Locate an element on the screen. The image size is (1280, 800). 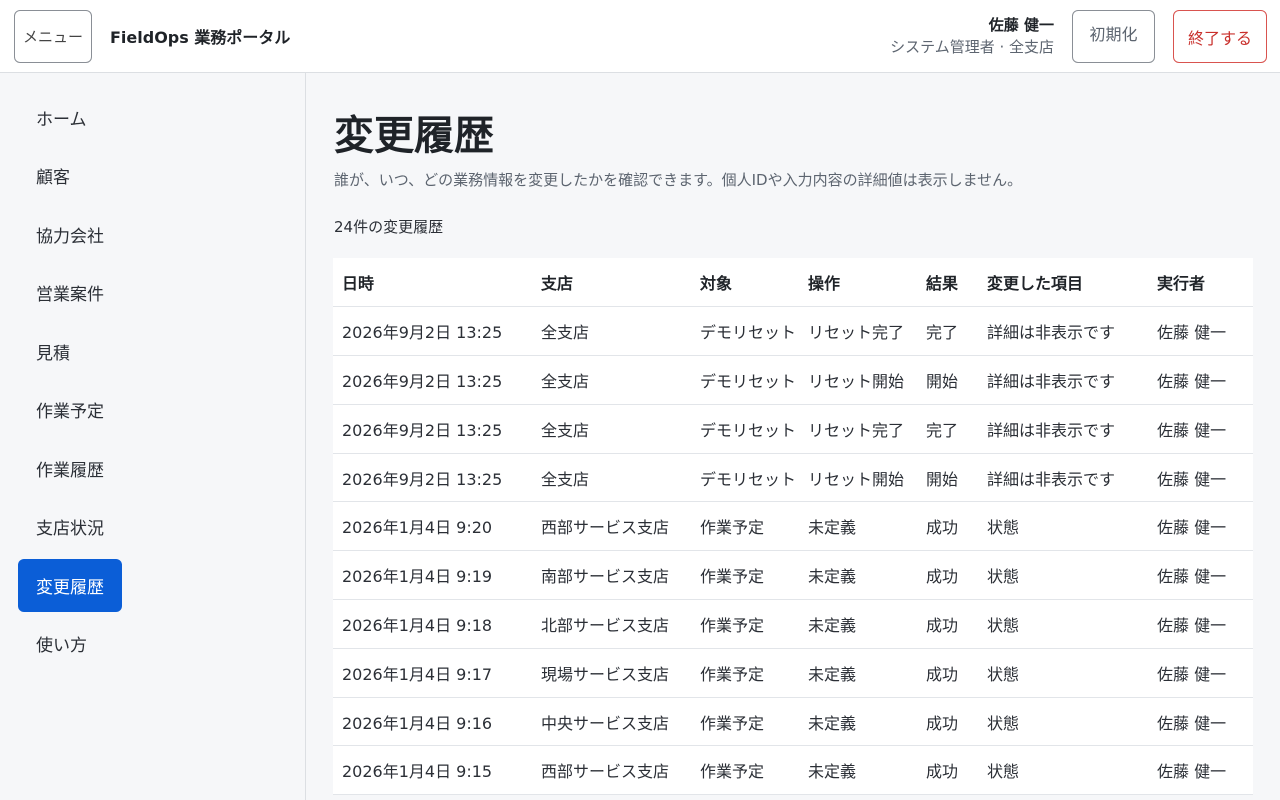
table-row: 2026年1月4日 9:17 現場サービス支店 作業予定 未定義 成功 状態 佐藤 健一 is located at coordinates (793, 673).